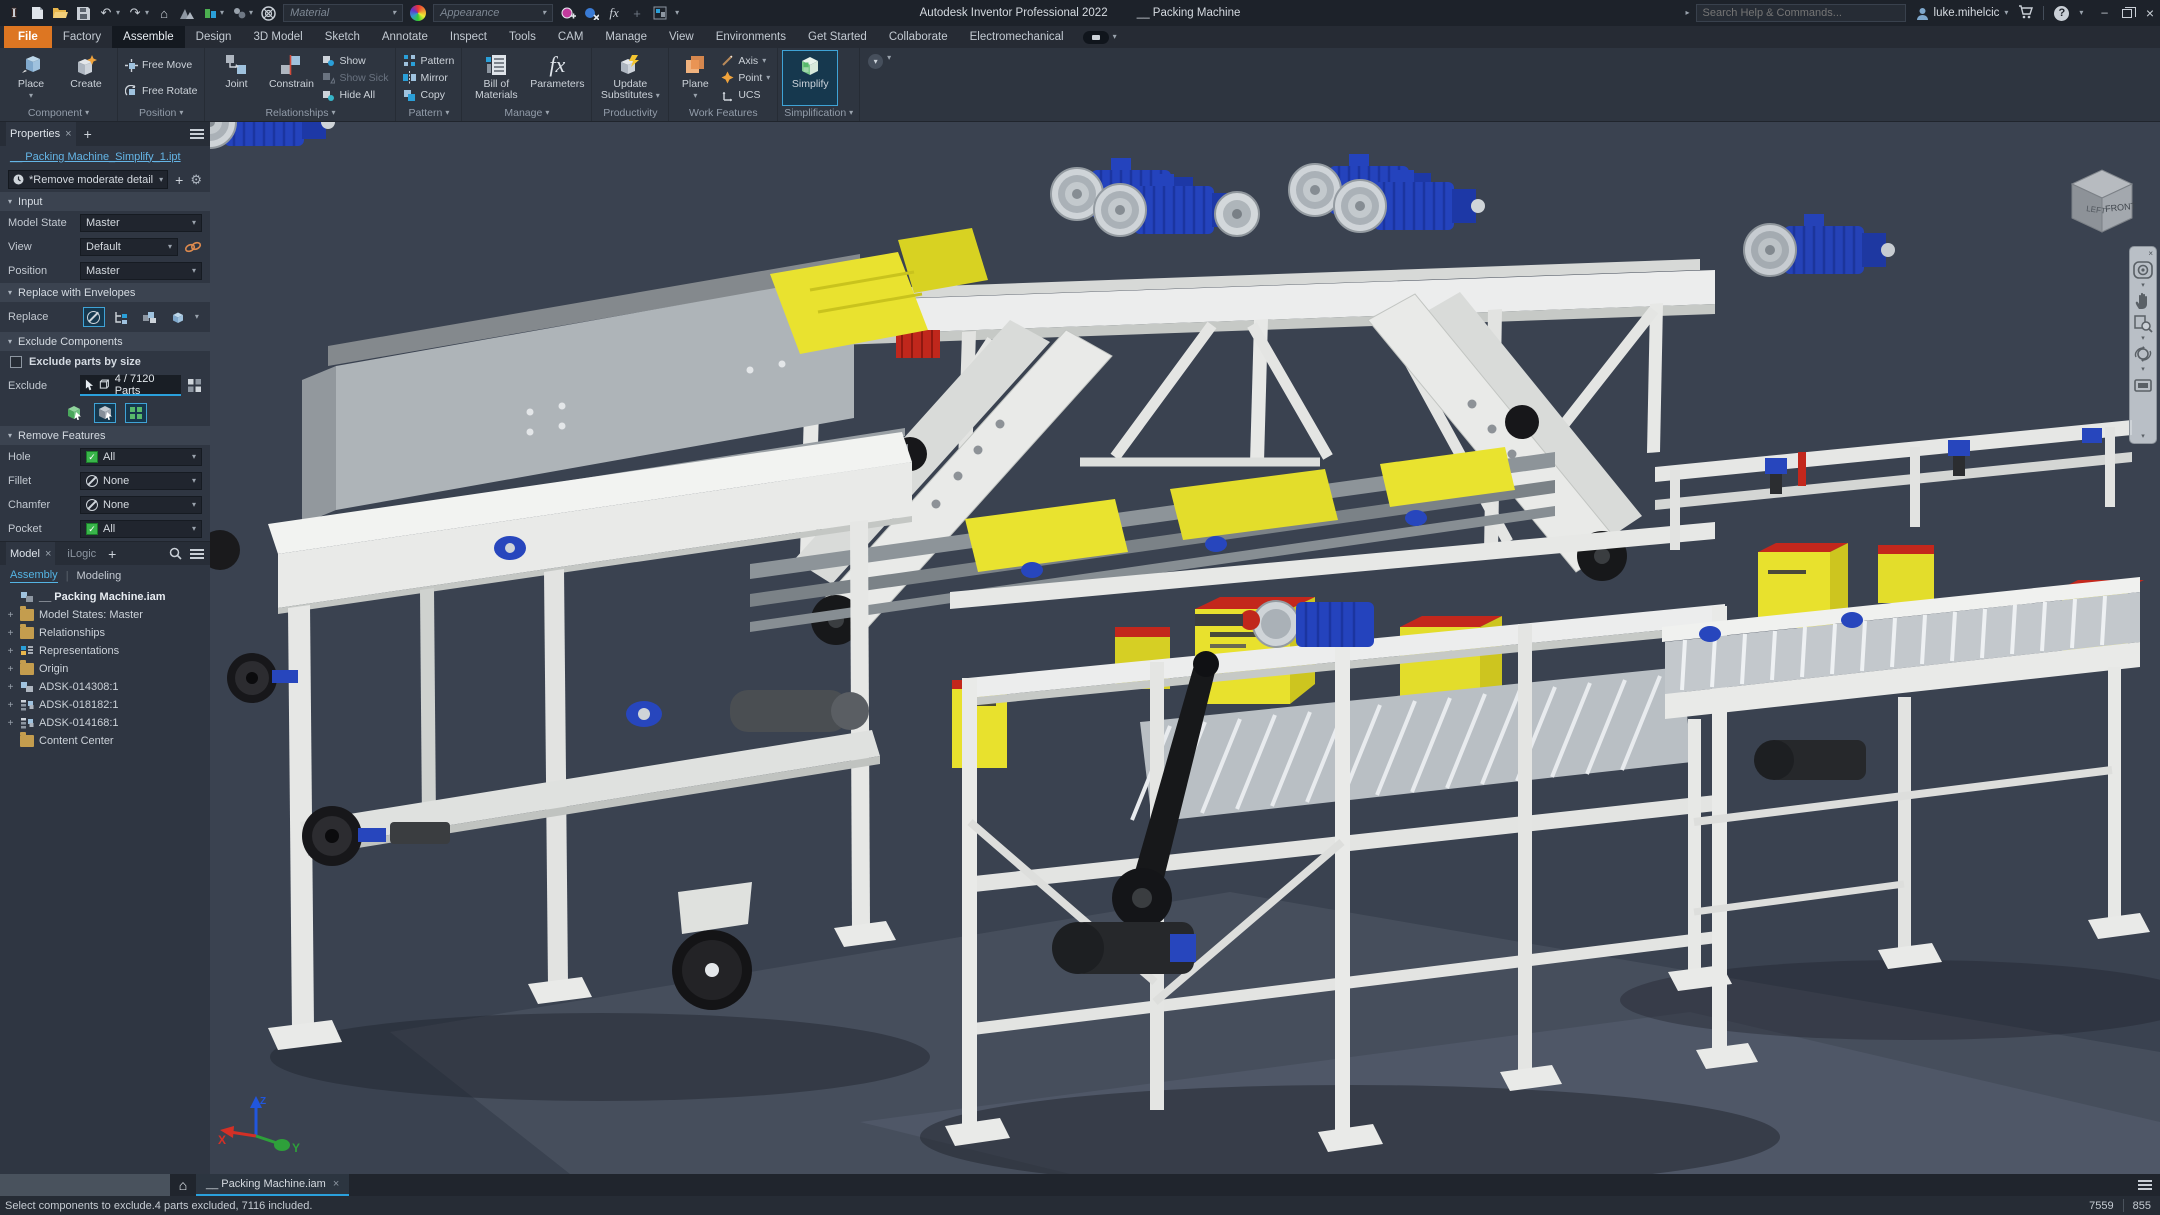 The height and width of the screenshot is (1215, 2160). I want to click on ribbon-collapse-dropdown-icon: ▾, so click(889, 58).